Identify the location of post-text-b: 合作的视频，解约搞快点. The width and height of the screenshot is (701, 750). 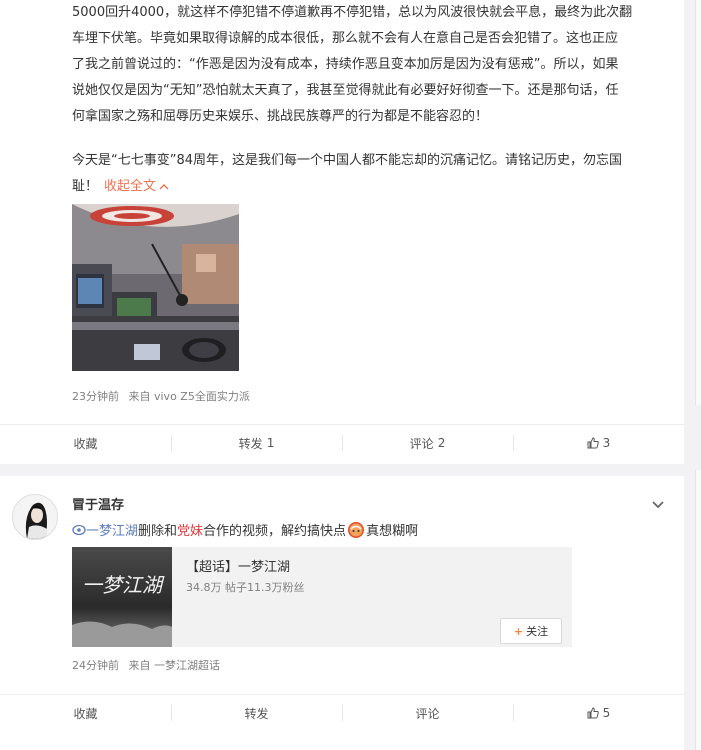
(275, 531).